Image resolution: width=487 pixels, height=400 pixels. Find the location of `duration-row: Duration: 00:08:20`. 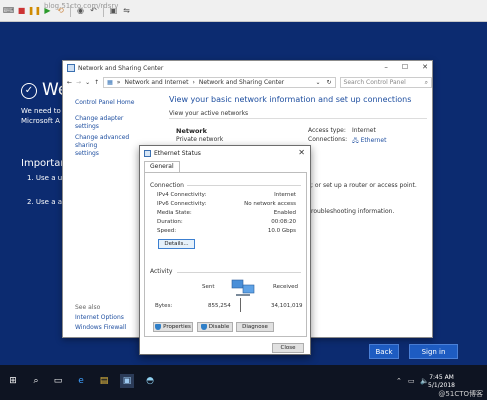

duration-row: Duration: 00:08:20 is located at coordinates (226, 223).